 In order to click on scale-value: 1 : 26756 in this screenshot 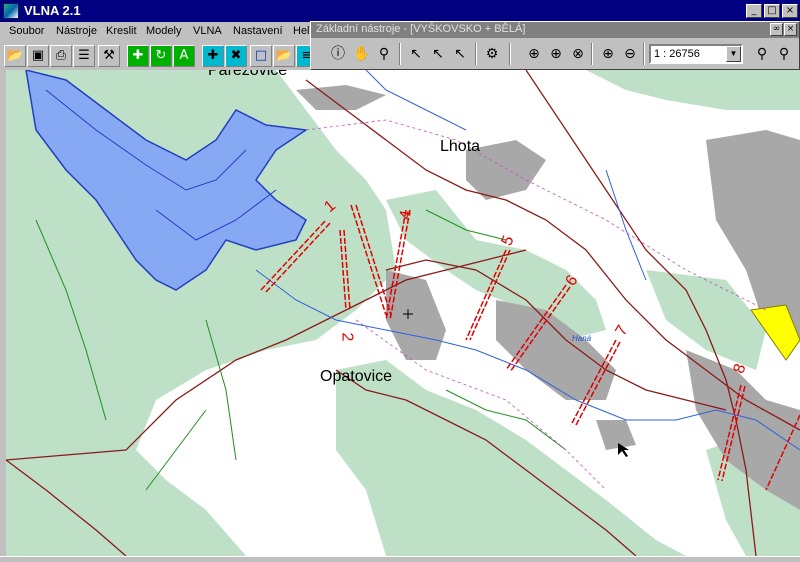, I will do `click(677, 54)`.